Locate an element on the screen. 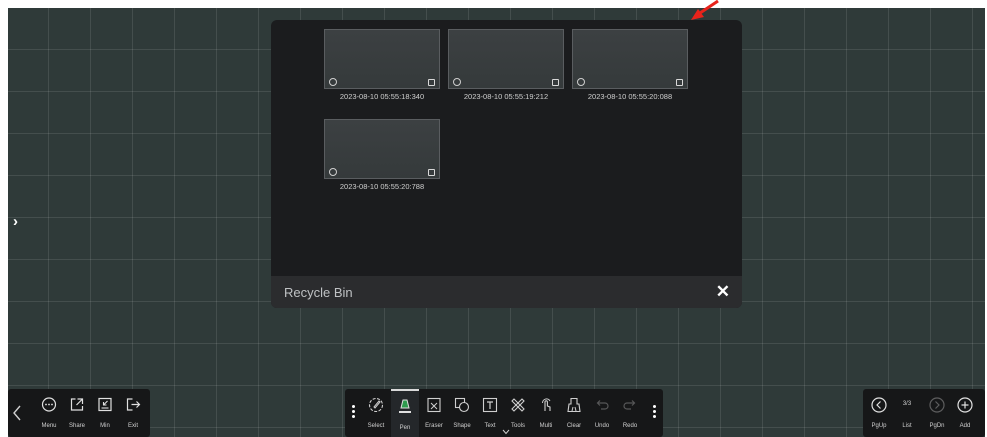 Image resolution: width=987 pixels, height=437 pixels. undo-button: Undo is located at coordinates (602, 413).